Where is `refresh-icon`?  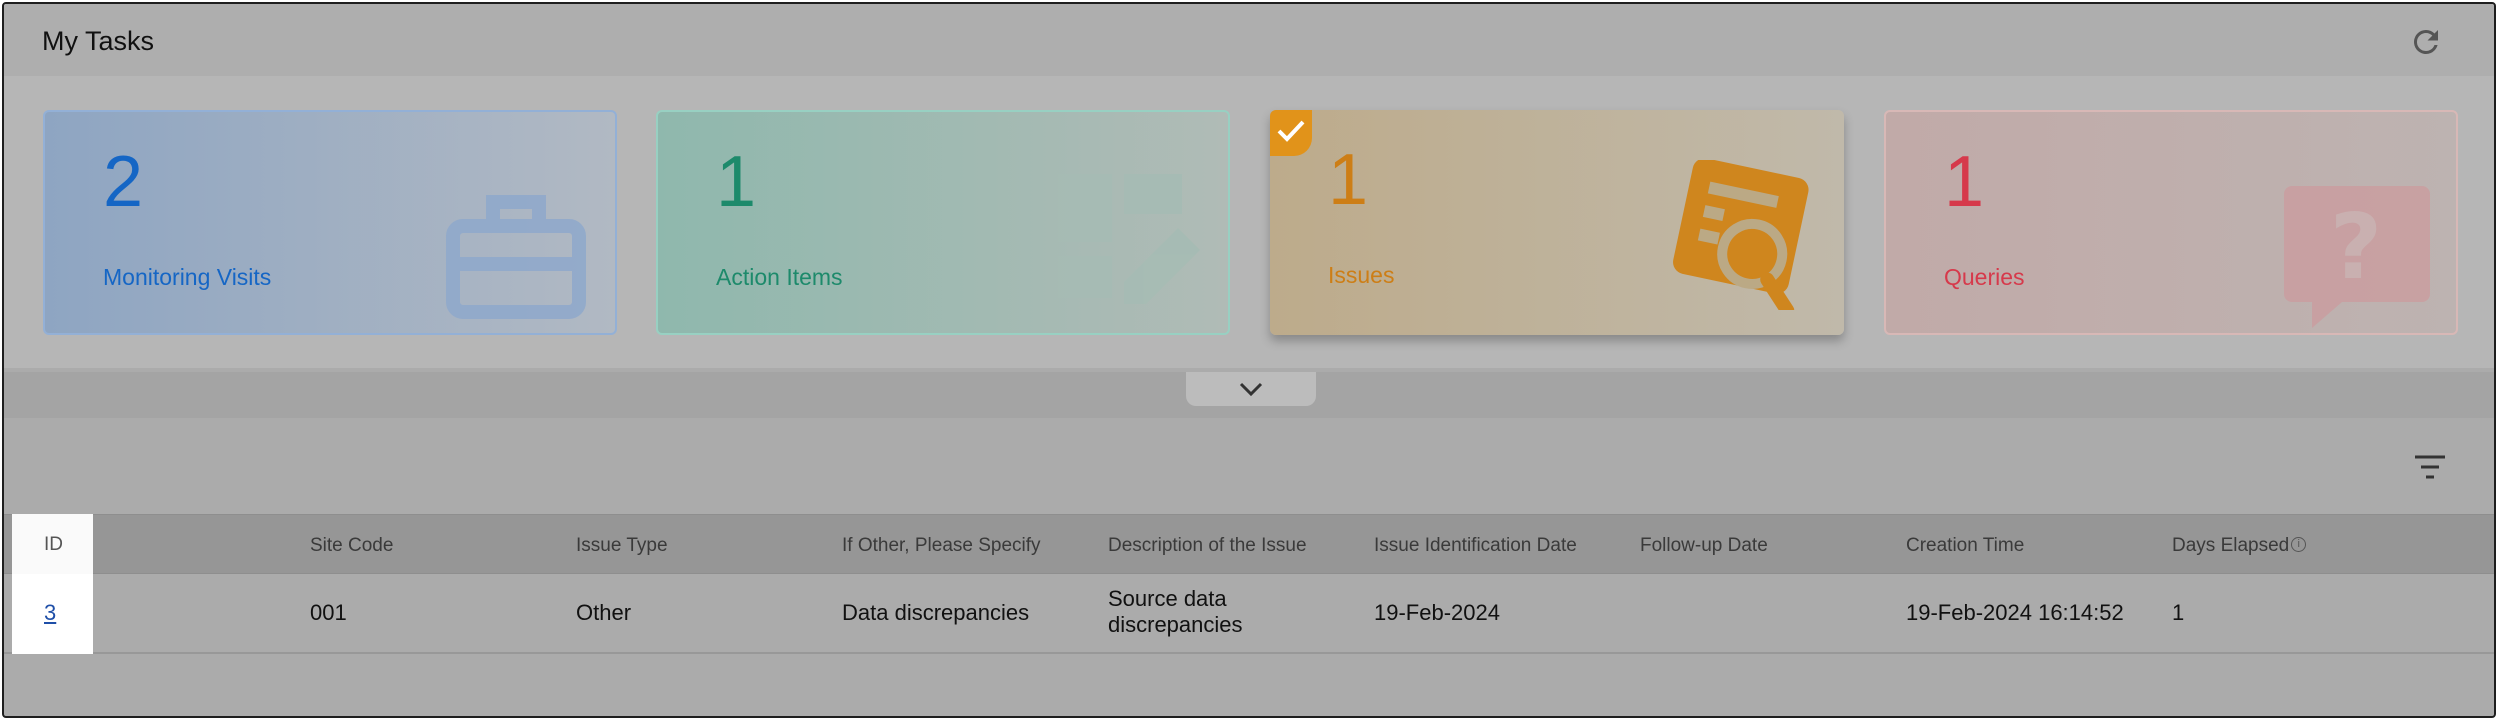 refresh-icon is located at coordinates (2426, 42).